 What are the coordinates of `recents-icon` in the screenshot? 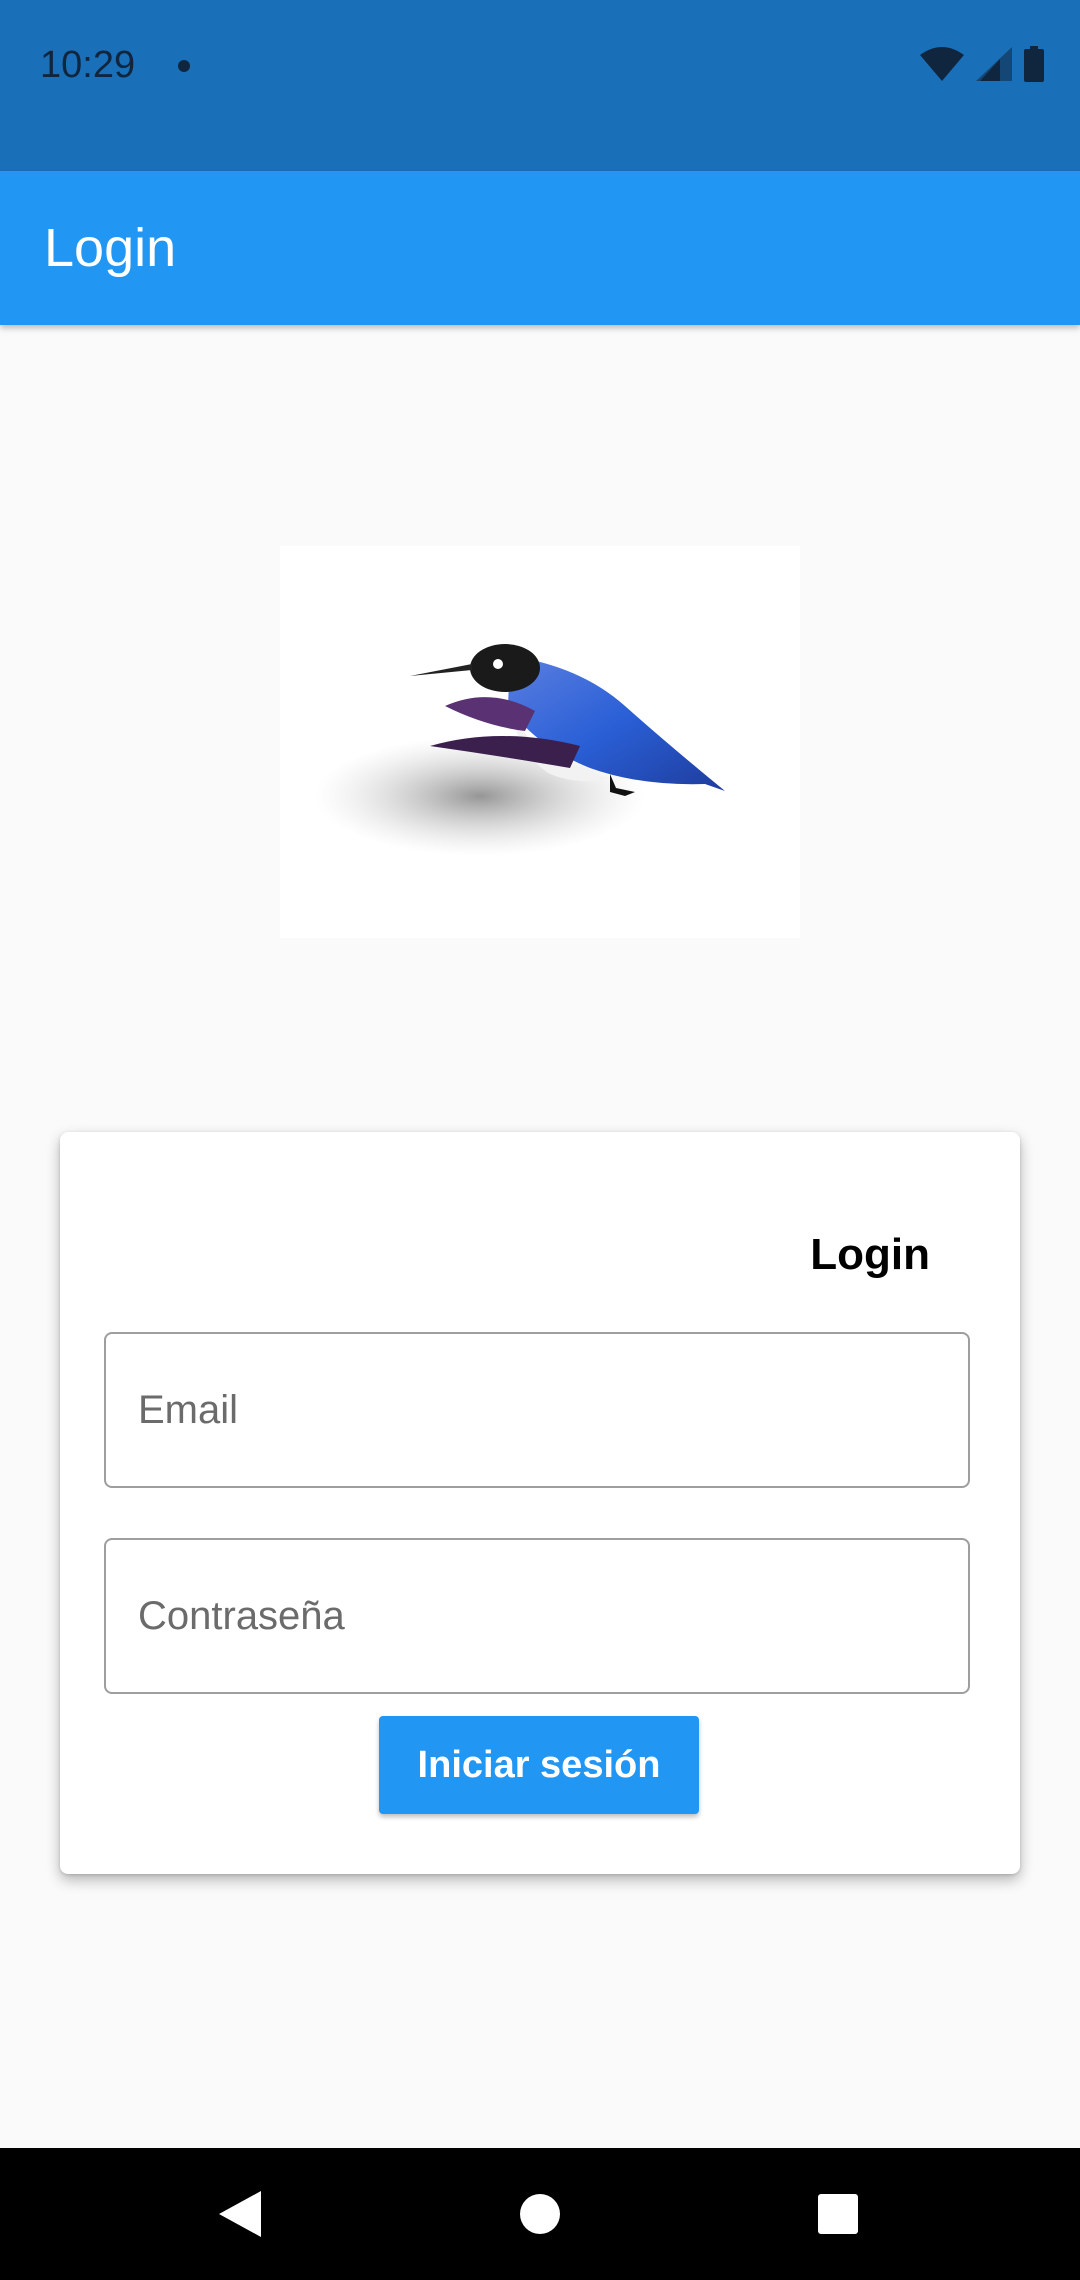 It's located at (838, 2214).